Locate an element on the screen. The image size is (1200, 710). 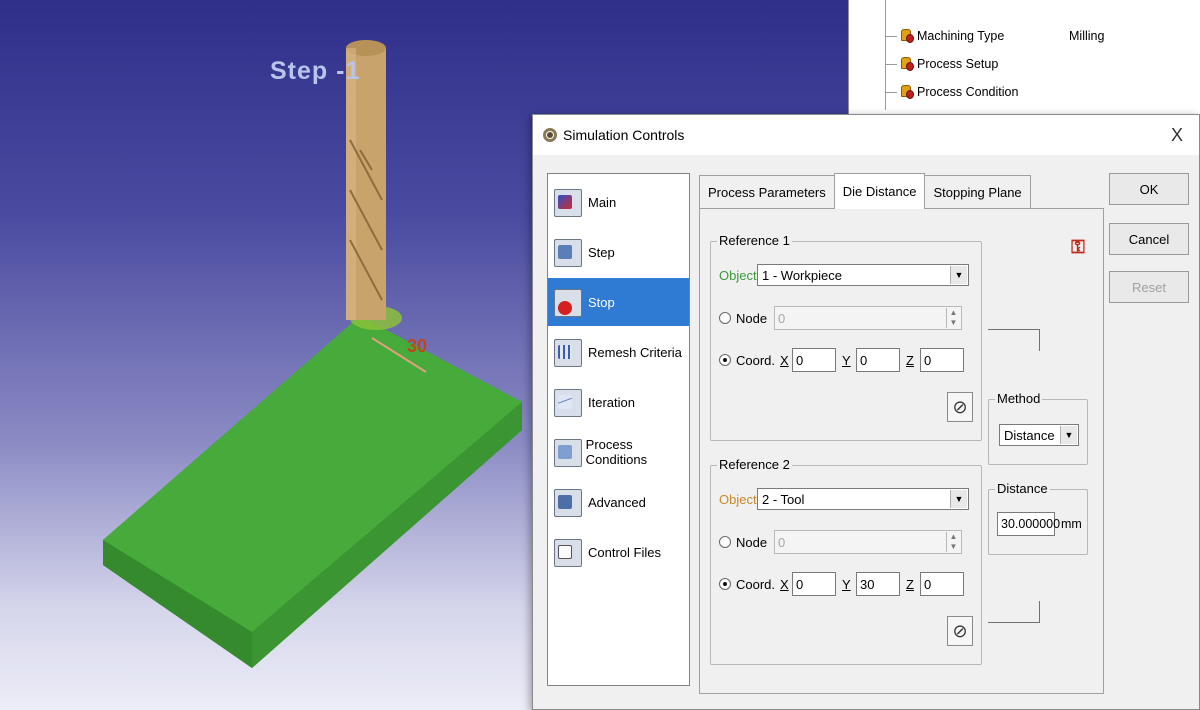
reference-1-pick-button: ⊘ is located at coordinates (960, 407).